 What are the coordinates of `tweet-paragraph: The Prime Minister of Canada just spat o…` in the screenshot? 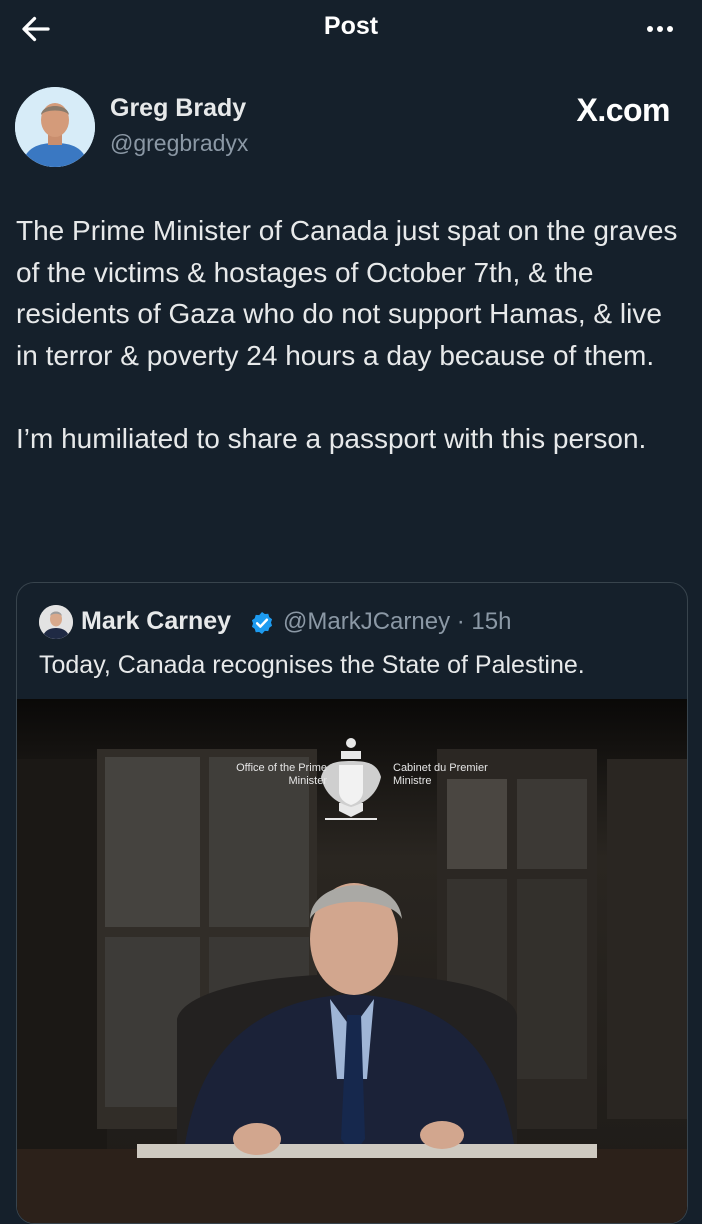 It's located at (347, 293).